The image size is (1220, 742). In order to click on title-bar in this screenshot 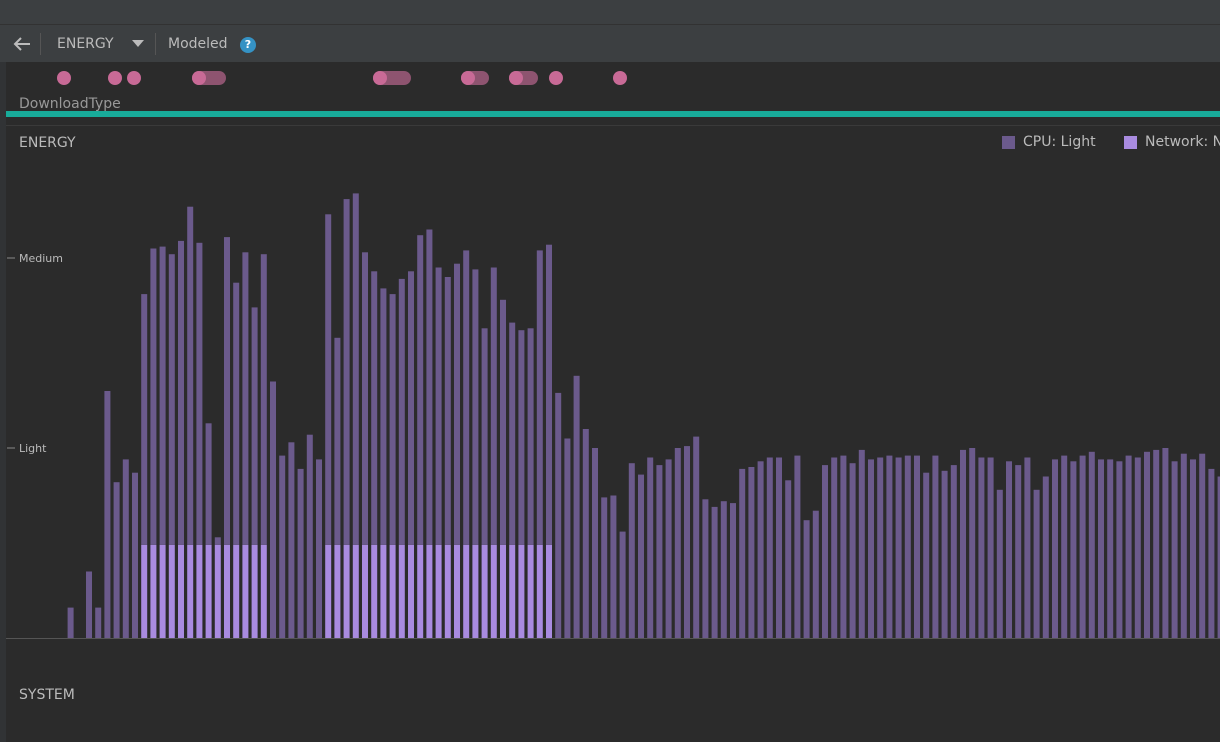, I will do `click(610, 12)`.